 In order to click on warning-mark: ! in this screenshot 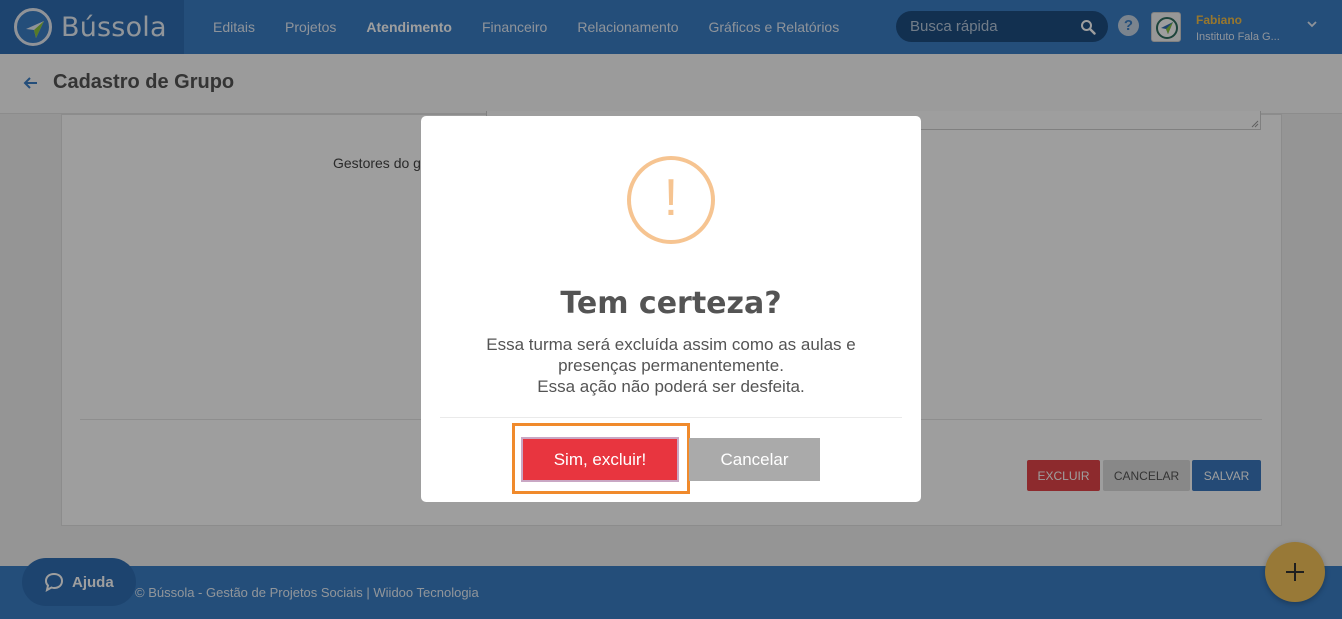, I will do `click(671, 198)`.